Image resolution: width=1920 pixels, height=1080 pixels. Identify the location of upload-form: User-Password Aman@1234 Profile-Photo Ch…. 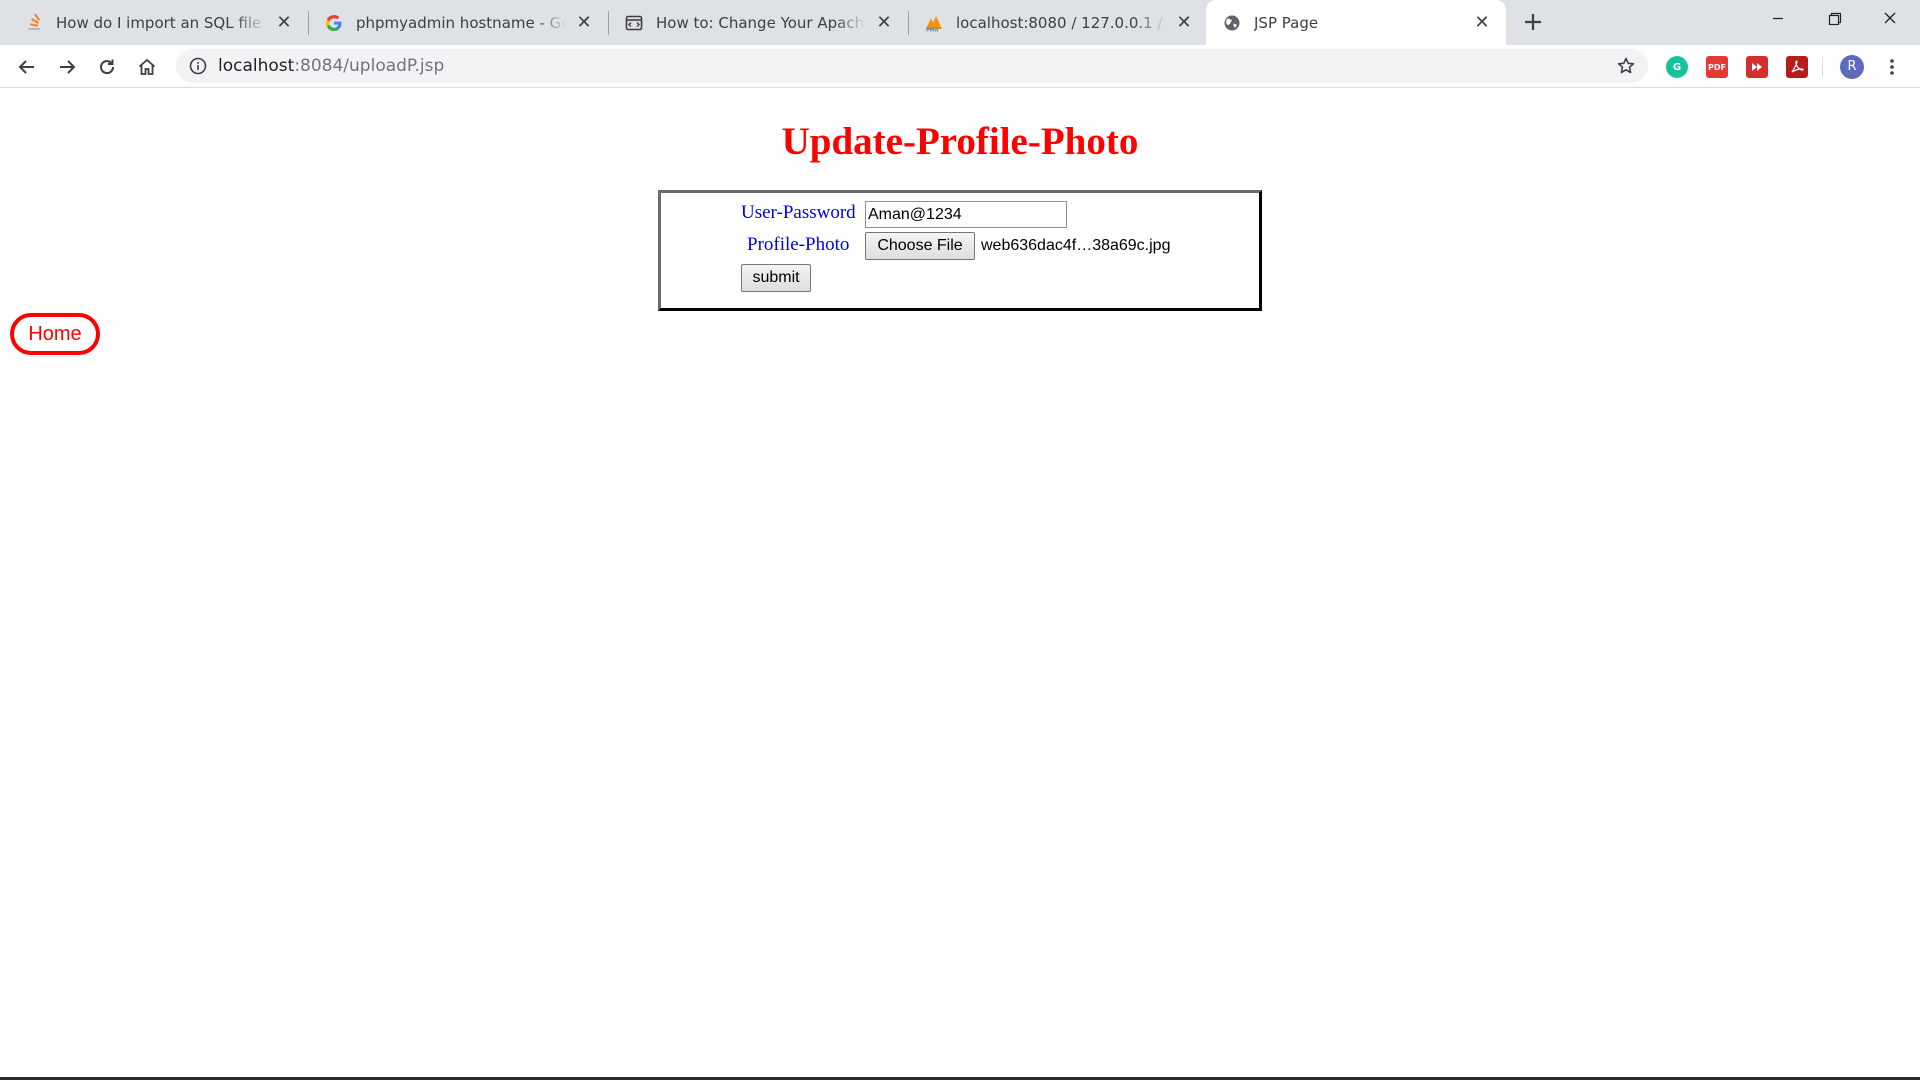
(960, 250).